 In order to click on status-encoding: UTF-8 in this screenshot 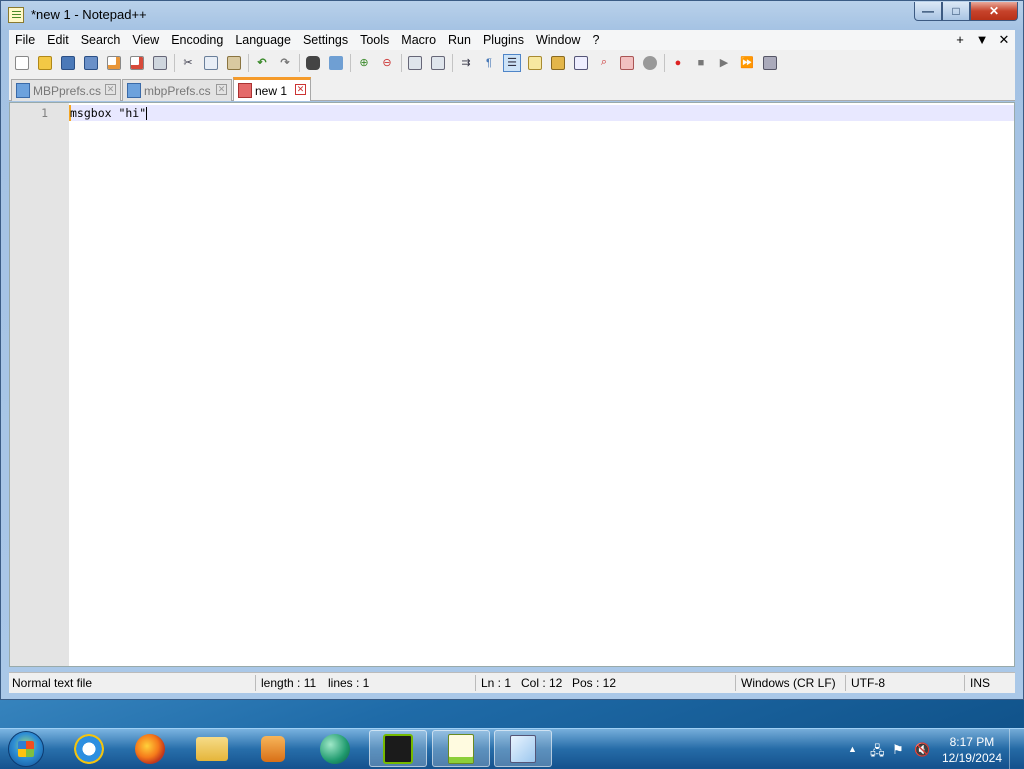, I will do `click(868, 683)`.